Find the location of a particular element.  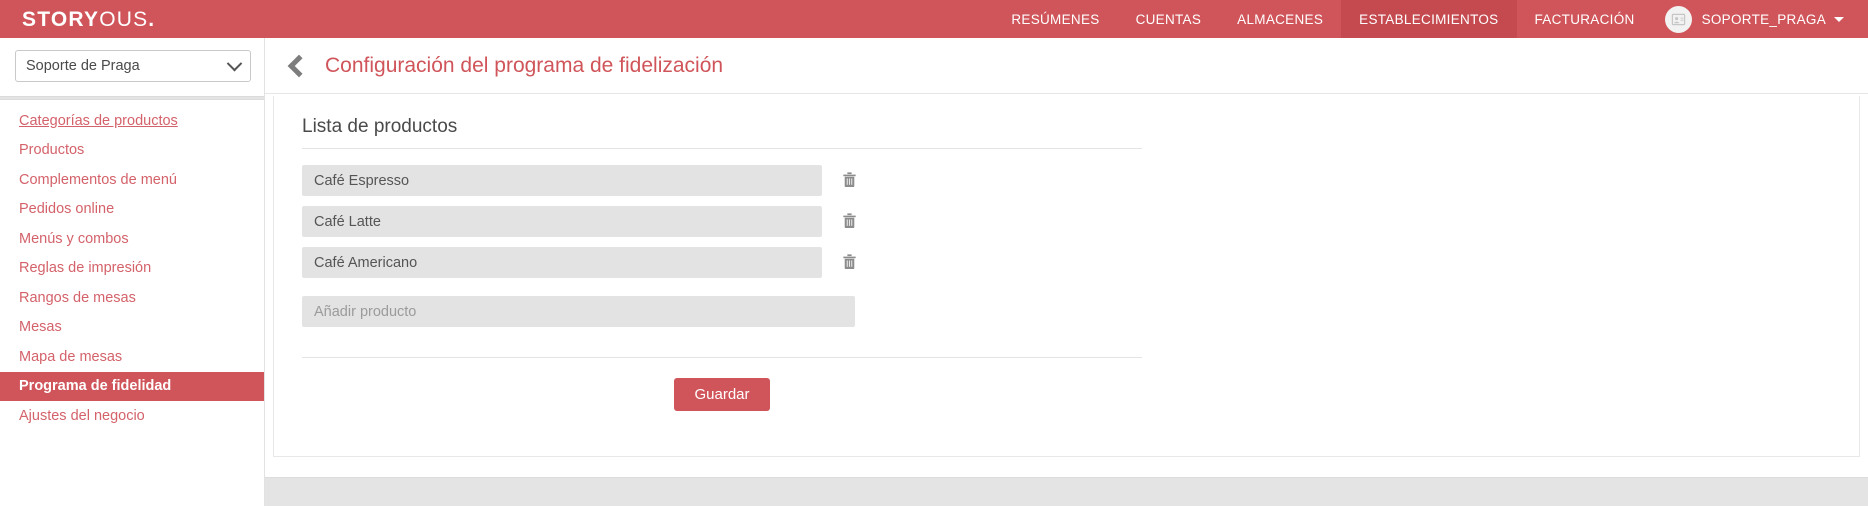

nav-item-establecimientos: ESTABLECIMIENTOS is located at coordinates (1429, 19).